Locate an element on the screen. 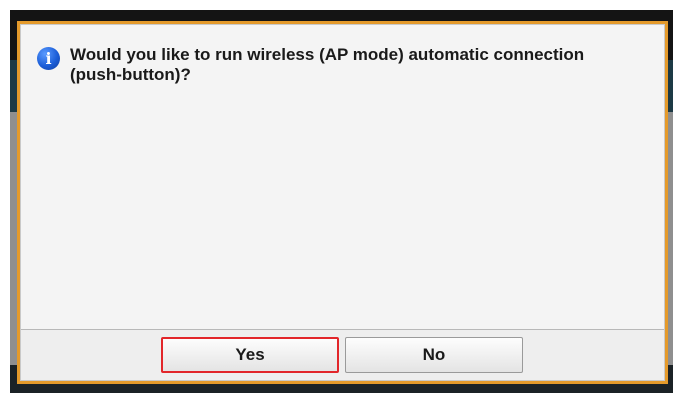  no-button: No is located at coordinates (434, 355).